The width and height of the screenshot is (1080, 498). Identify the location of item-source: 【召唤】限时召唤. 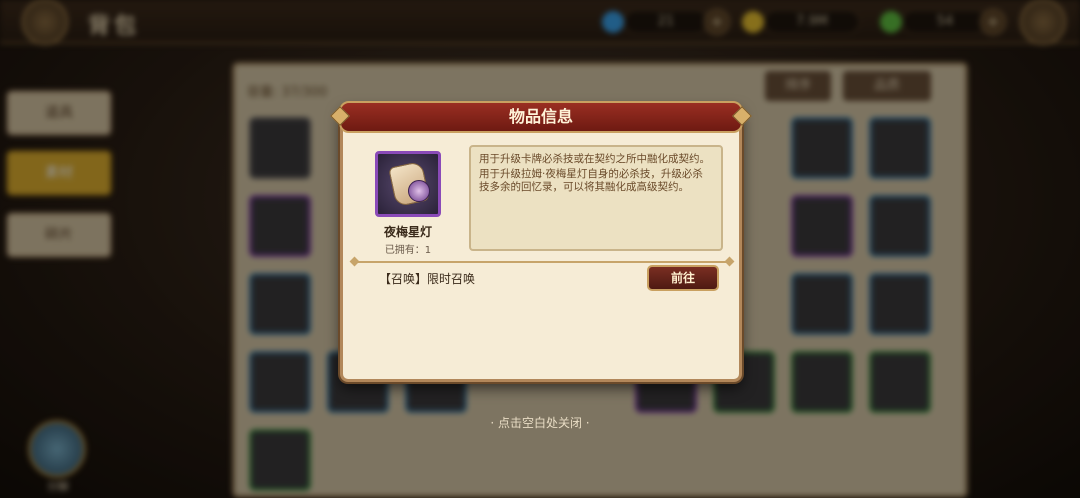
(427, 279).